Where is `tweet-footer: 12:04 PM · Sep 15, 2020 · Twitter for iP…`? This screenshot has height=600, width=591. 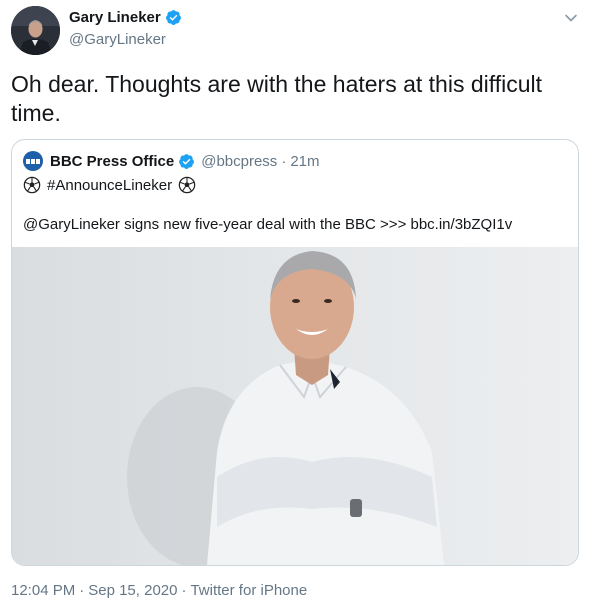
tweet-footer: 12:04 PM · Sep 15, 2020 · Twitter for iP… is located at coordinates (159, 590).